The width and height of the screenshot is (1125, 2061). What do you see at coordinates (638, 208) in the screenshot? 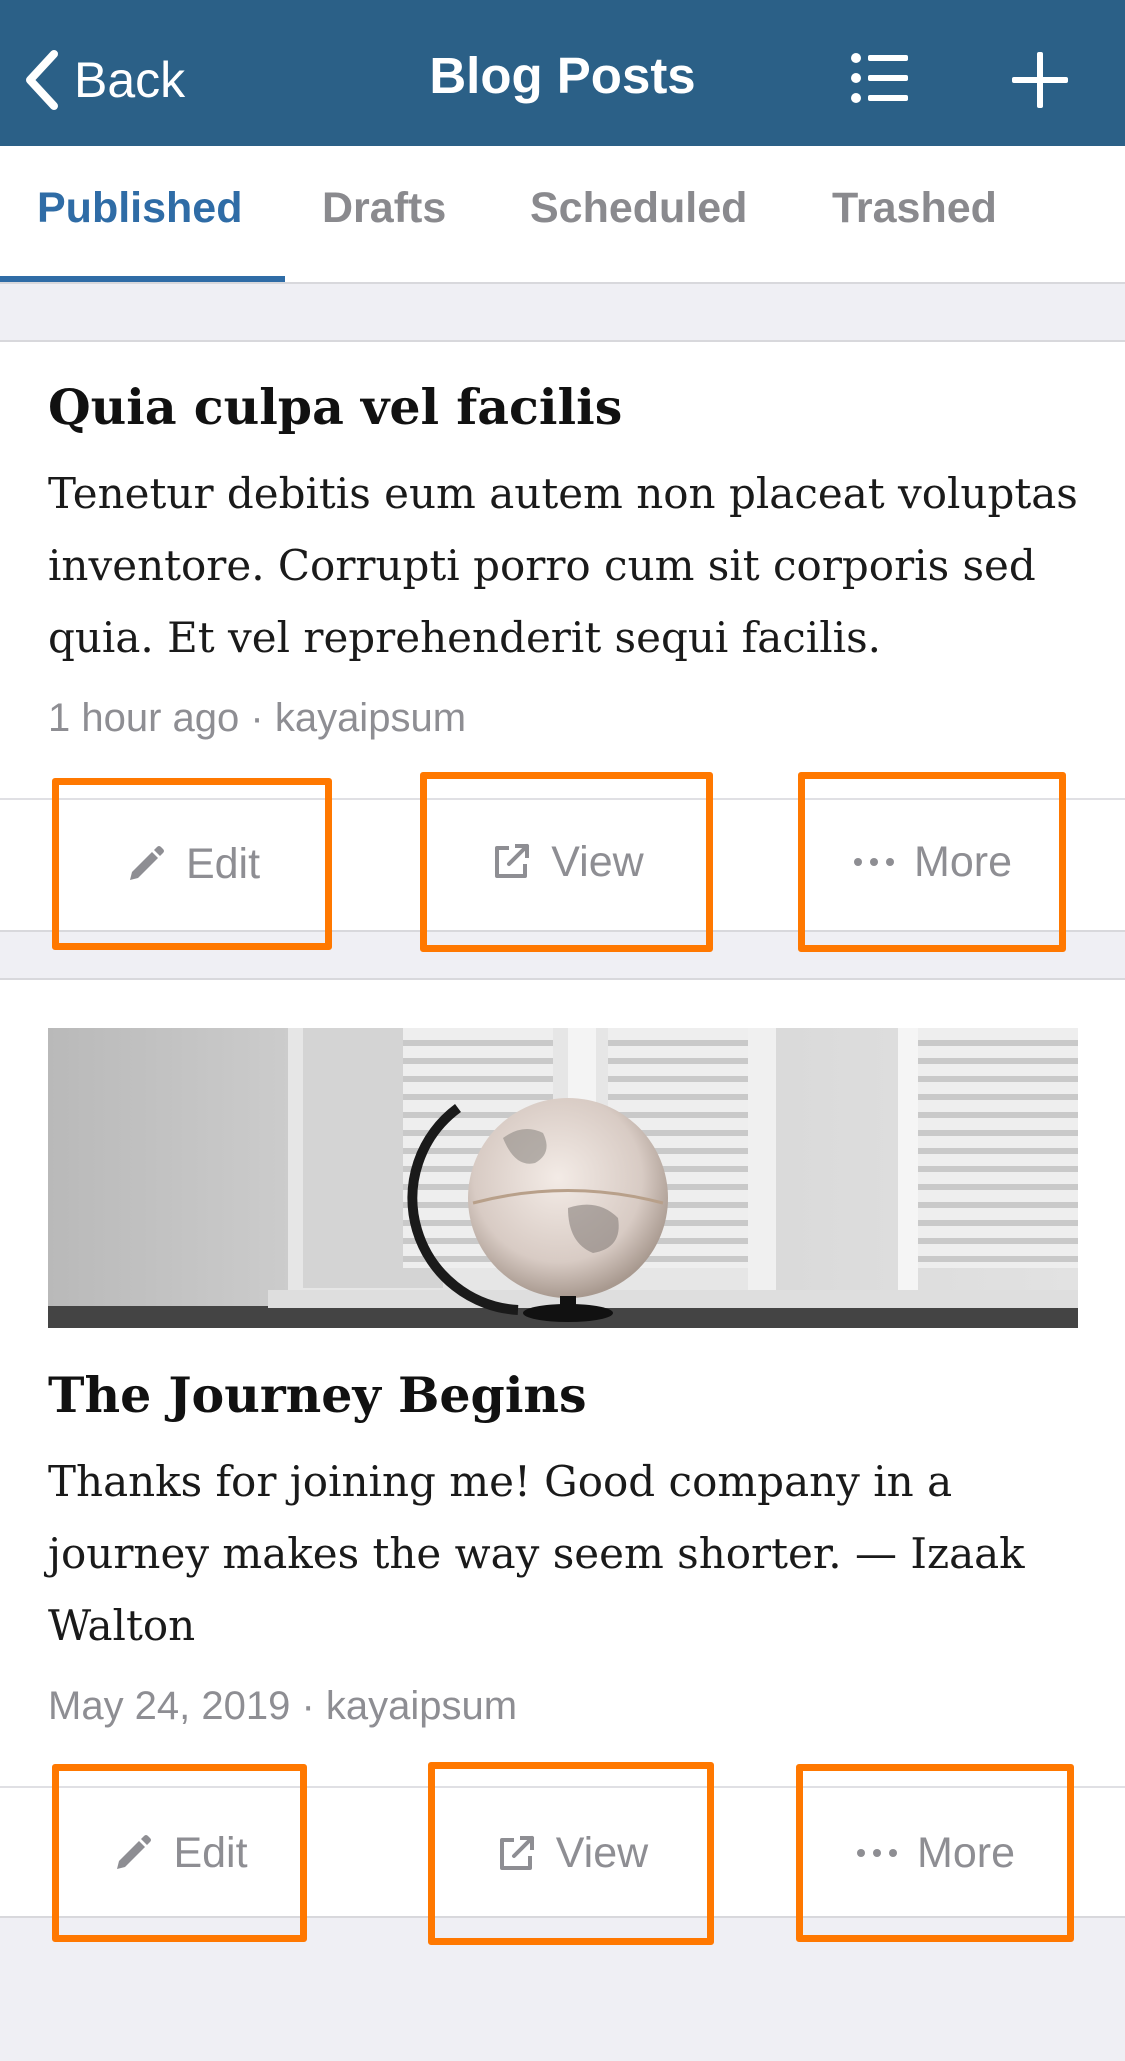
I see `tab-scheduled: Scheduled` at bounding box center [638, 208].